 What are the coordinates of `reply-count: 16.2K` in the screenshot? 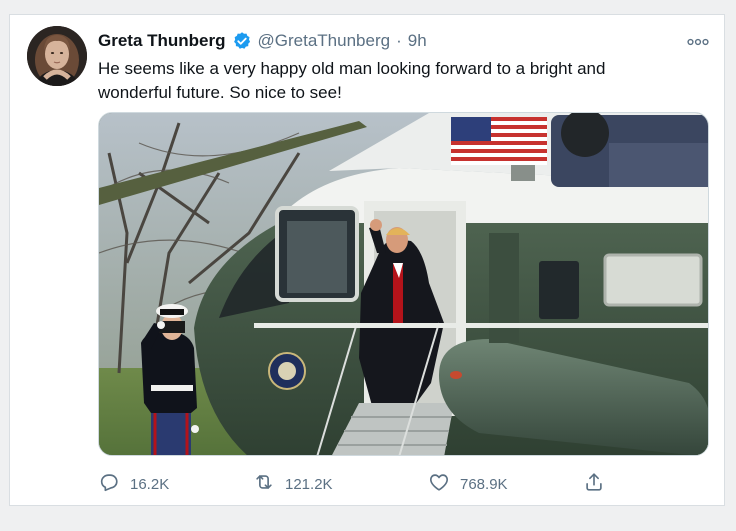 It's located at (150, 484).